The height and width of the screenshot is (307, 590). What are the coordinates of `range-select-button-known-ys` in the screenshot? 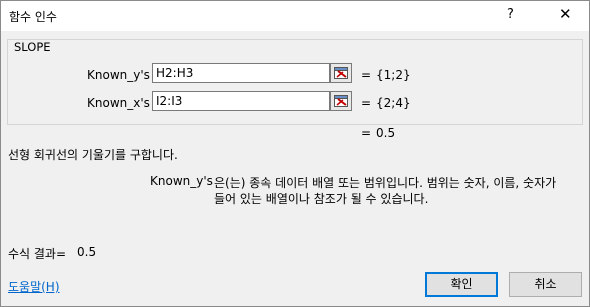 It's located at (341, 73).